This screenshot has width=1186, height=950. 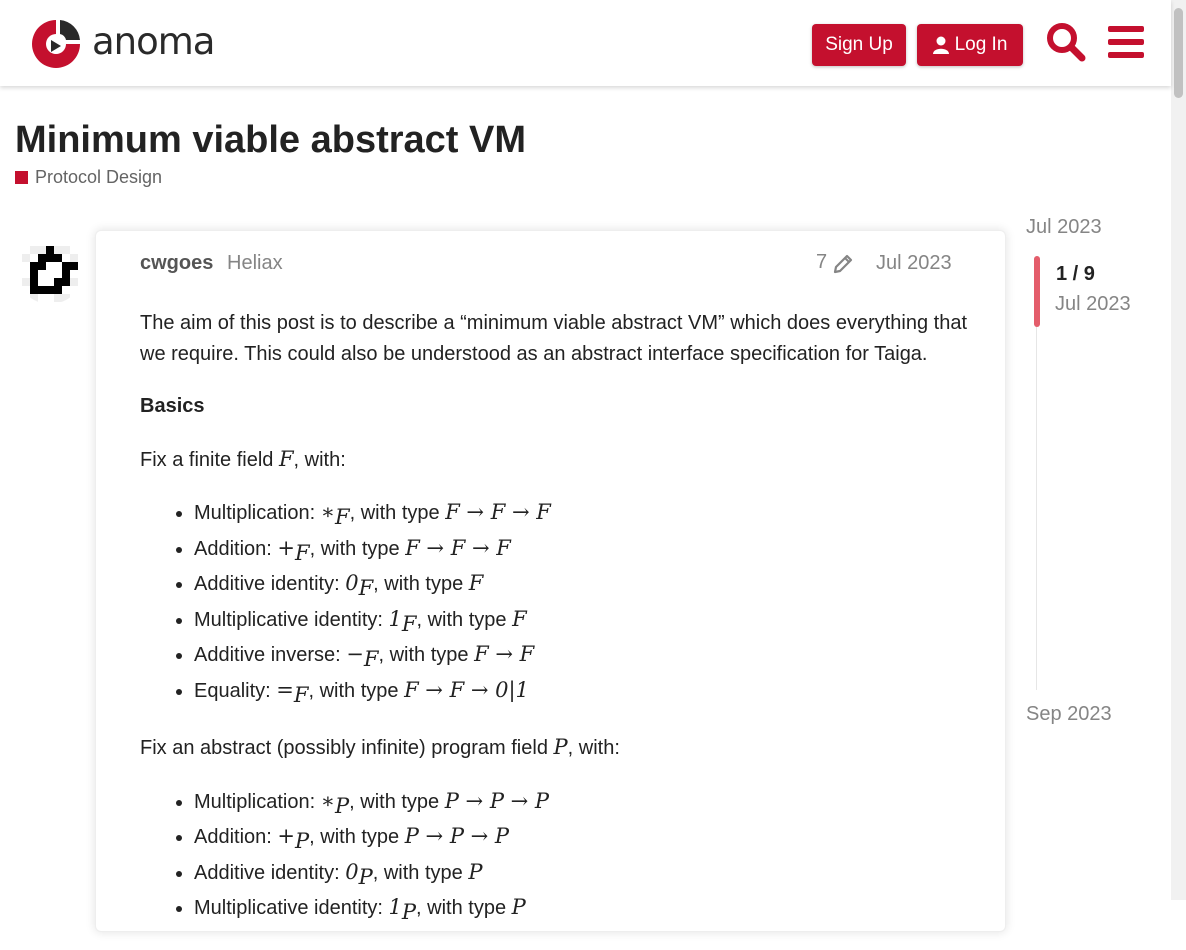 I want to click on category-badge: Protocol Design, so click(x=88, y=177).